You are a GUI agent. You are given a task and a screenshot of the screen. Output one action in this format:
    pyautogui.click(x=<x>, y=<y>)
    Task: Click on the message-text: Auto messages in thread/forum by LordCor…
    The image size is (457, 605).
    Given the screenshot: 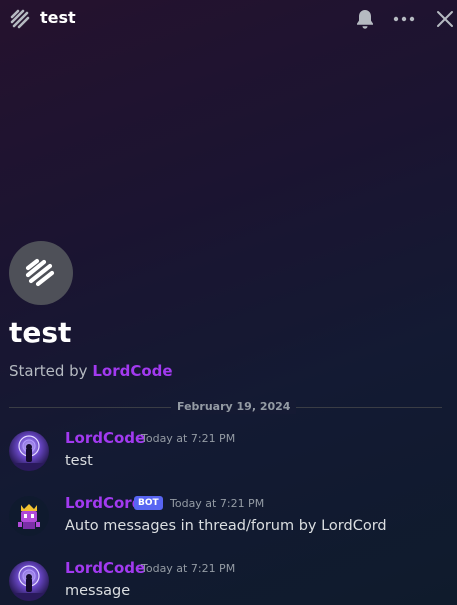 What is the action you would take?
    pyautogui.click(x=226, y=526)
    